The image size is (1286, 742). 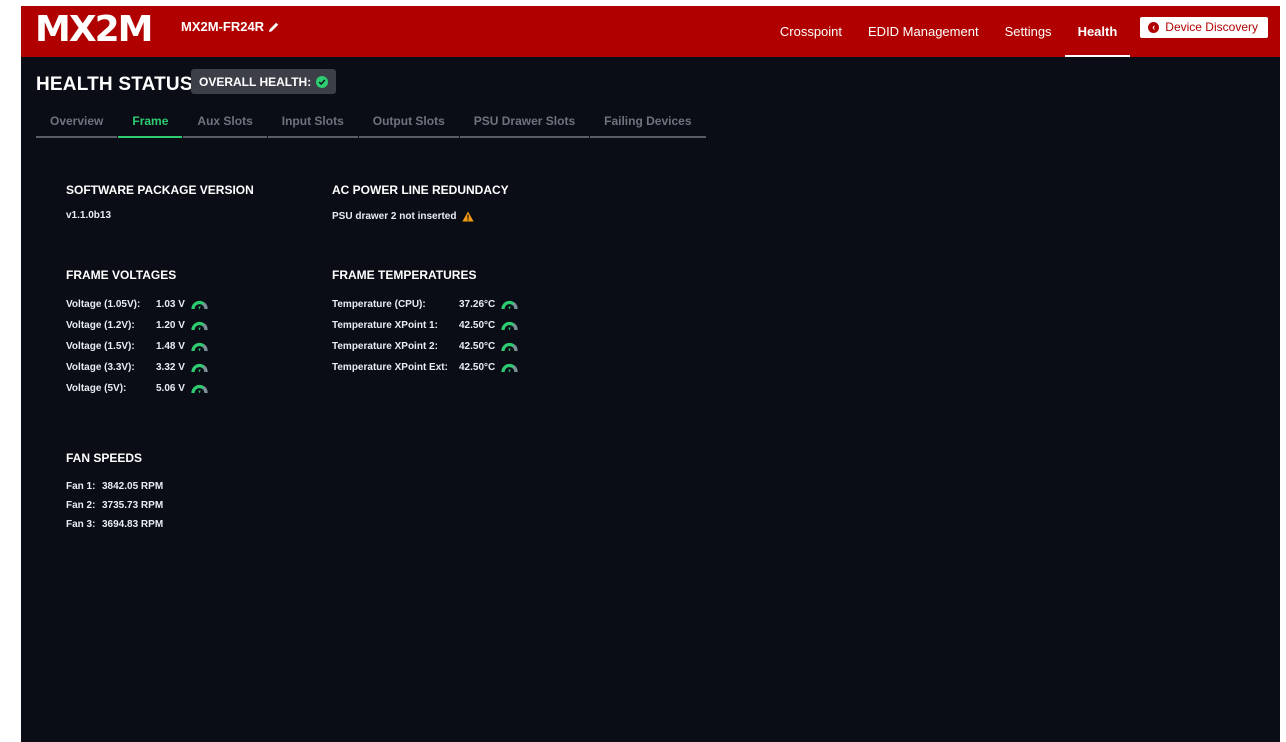 What do you see at coordinates (81, 505) in the screenshot?
I see `fan-label: Fan 2:` at bounding box center [81, 505].